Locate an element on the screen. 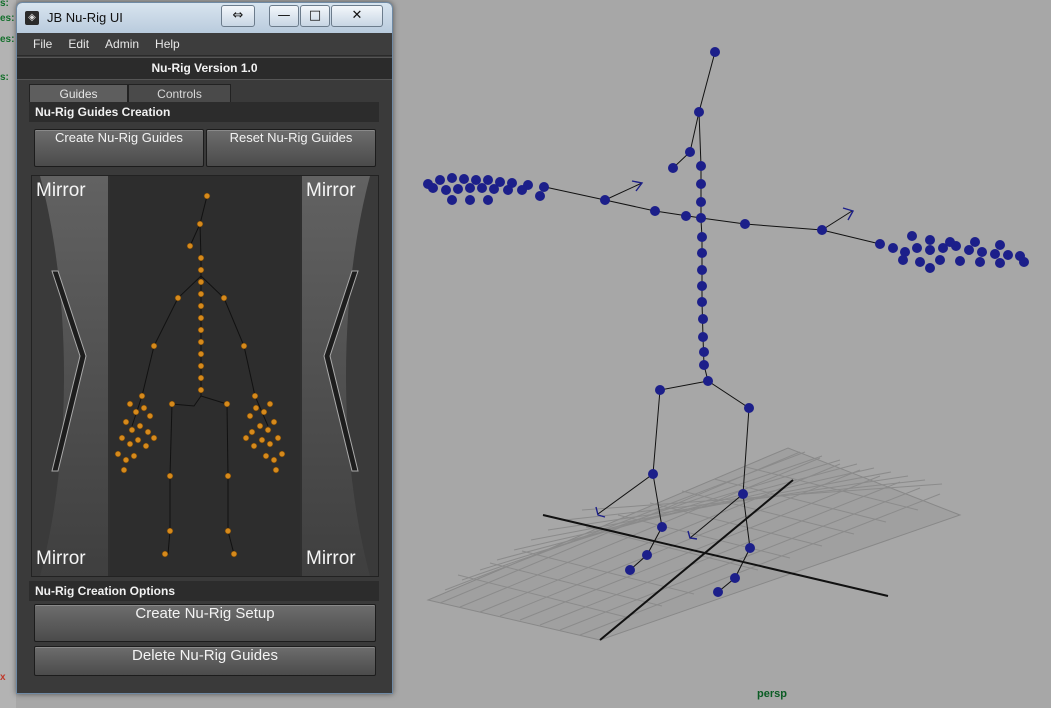 This screenshot has width=1051, height=708. menu-bar: File Edit Admin Help is located at coordinates (204, 44).